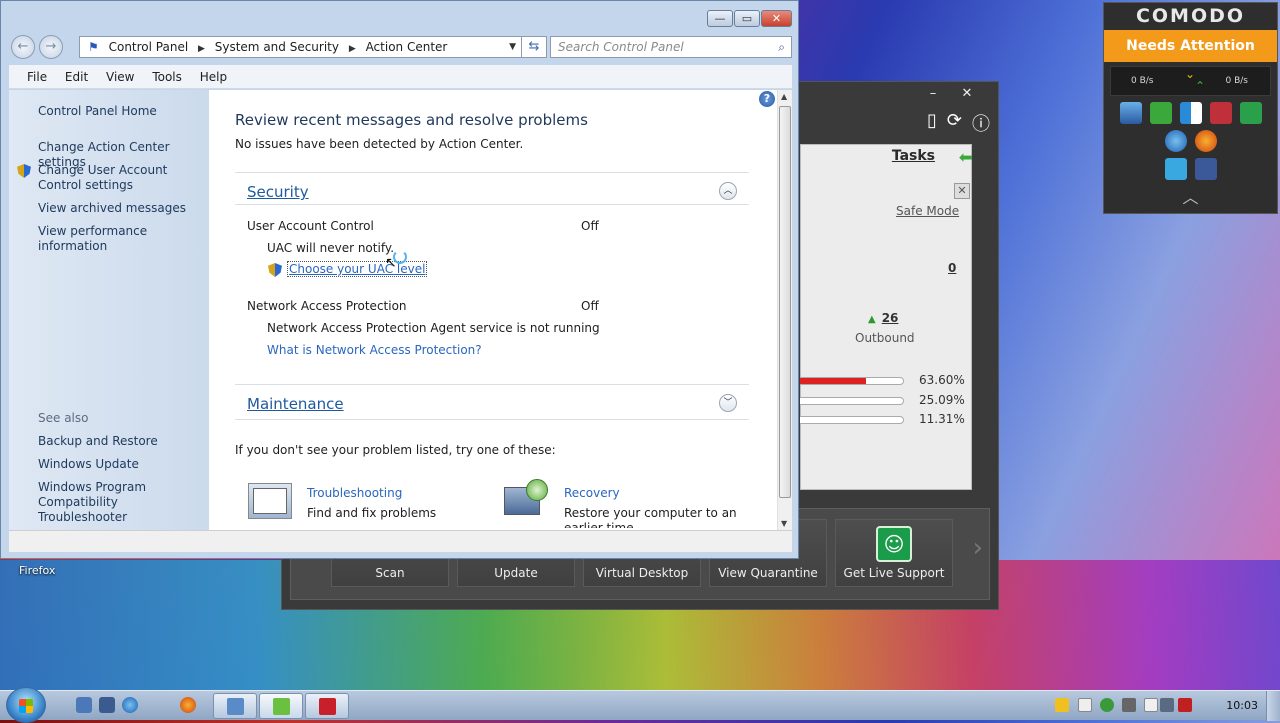 Image resolution: width=1280 pixels, height=723 pixels. I want to click on comodo-minimize-button: –, so click(933, 93).